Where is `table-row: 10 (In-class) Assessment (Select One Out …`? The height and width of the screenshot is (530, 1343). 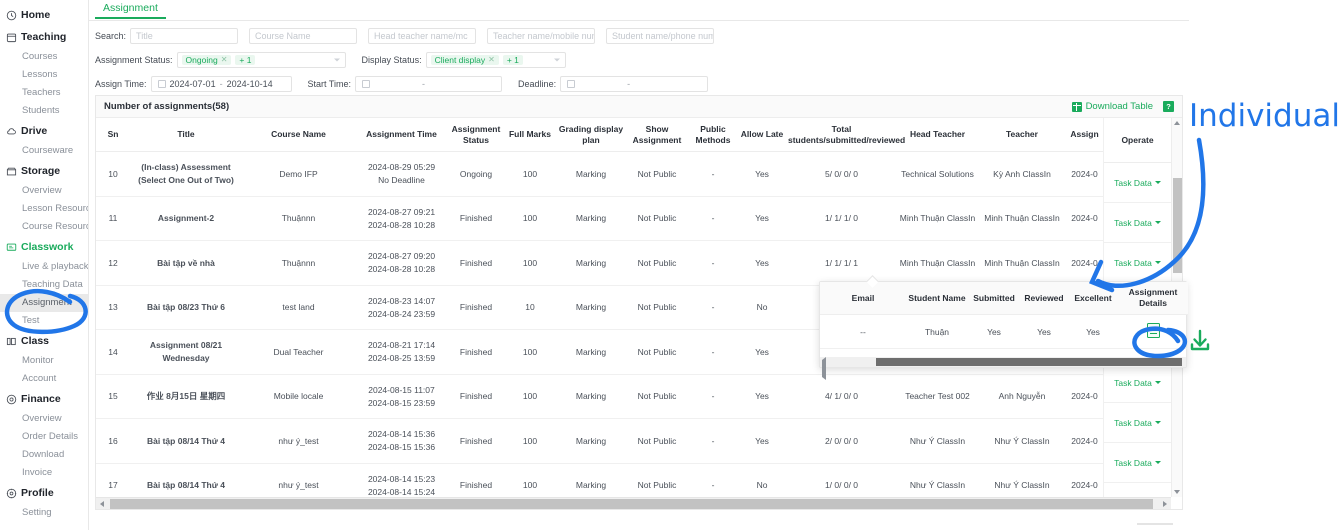
table-row: 10 (In-class) Assessment (Select One Out … is located at coordinates (633, 174).